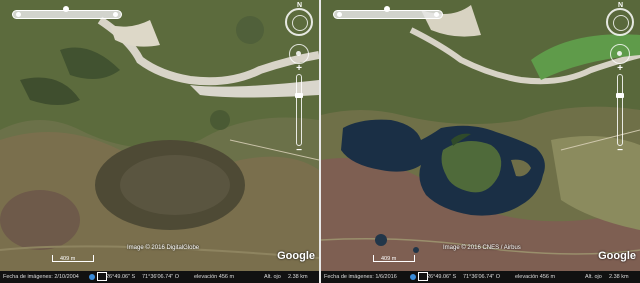 This screenshot has width=640, height=283. What do you see at coordinates (41, 277) in the screenshot?
I see `imagery-date: Fecha de imágenes: 2/10/2004` at bounding box center [41, 277].